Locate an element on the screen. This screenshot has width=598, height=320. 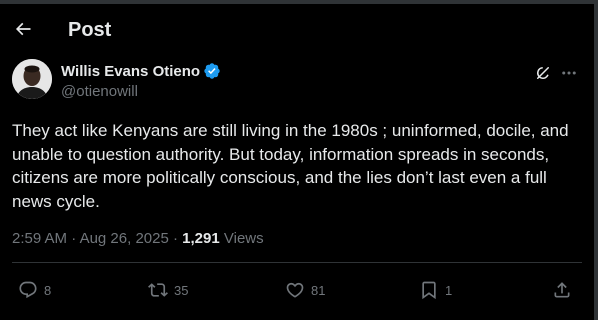
page-title: Post is located at coordinates (90, 30).